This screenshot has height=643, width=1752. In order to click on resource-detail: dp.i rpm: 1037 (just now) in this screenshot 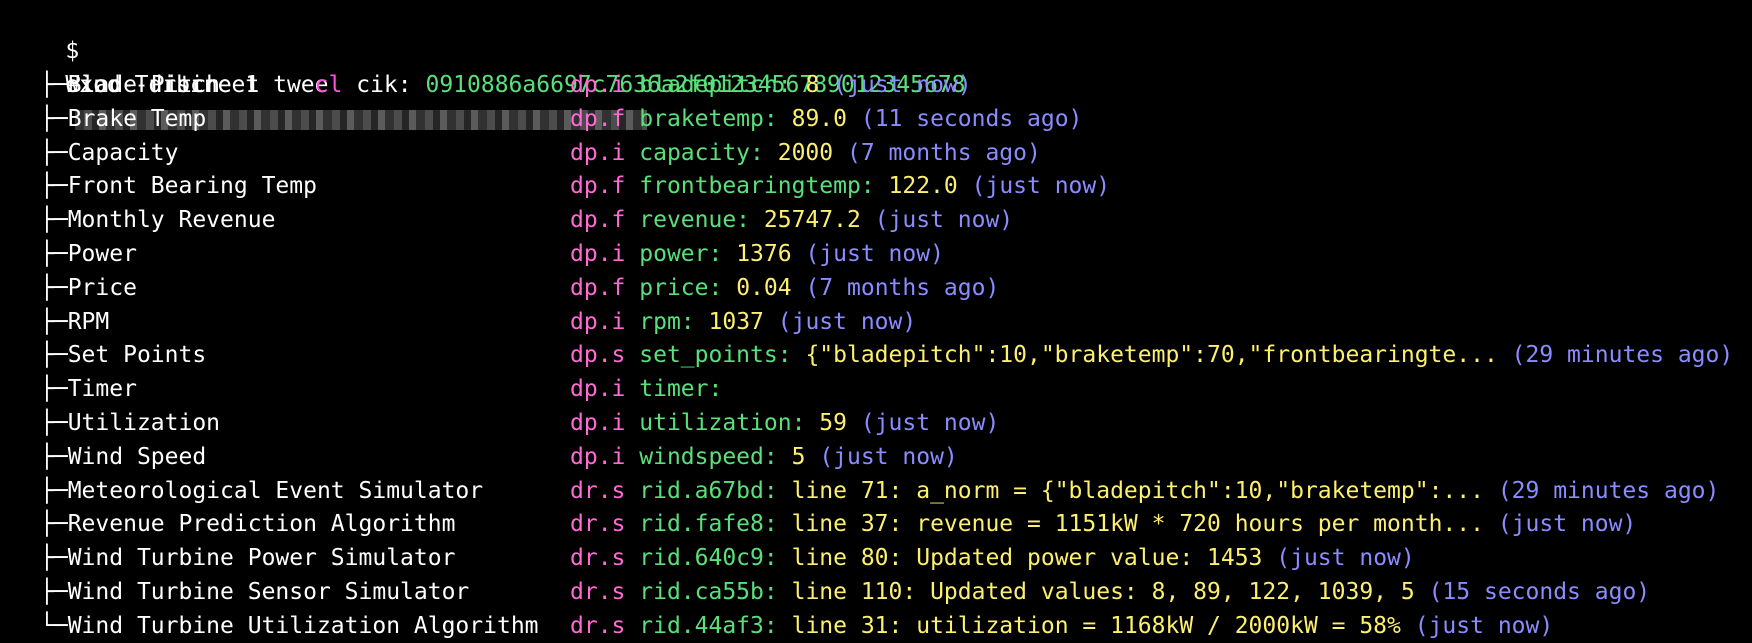, I will do `click(743, 322)`.